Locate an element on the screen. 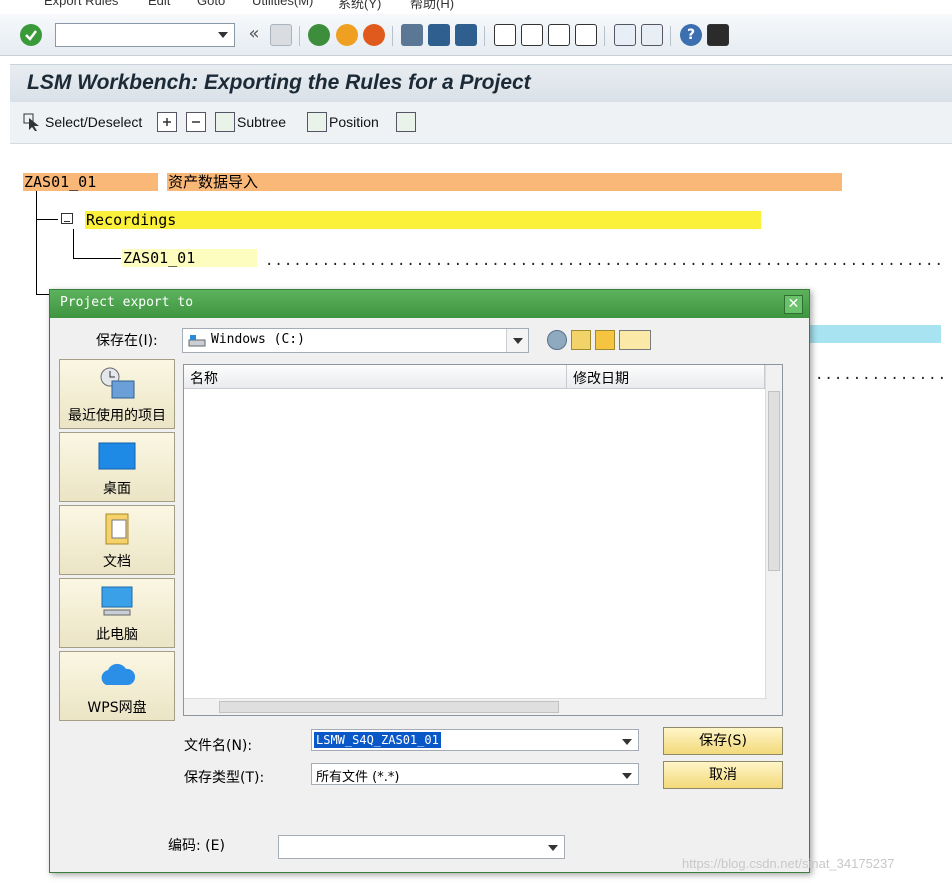 The image size is (952, 883). position-button: Position is located at coordinates (354, 122).